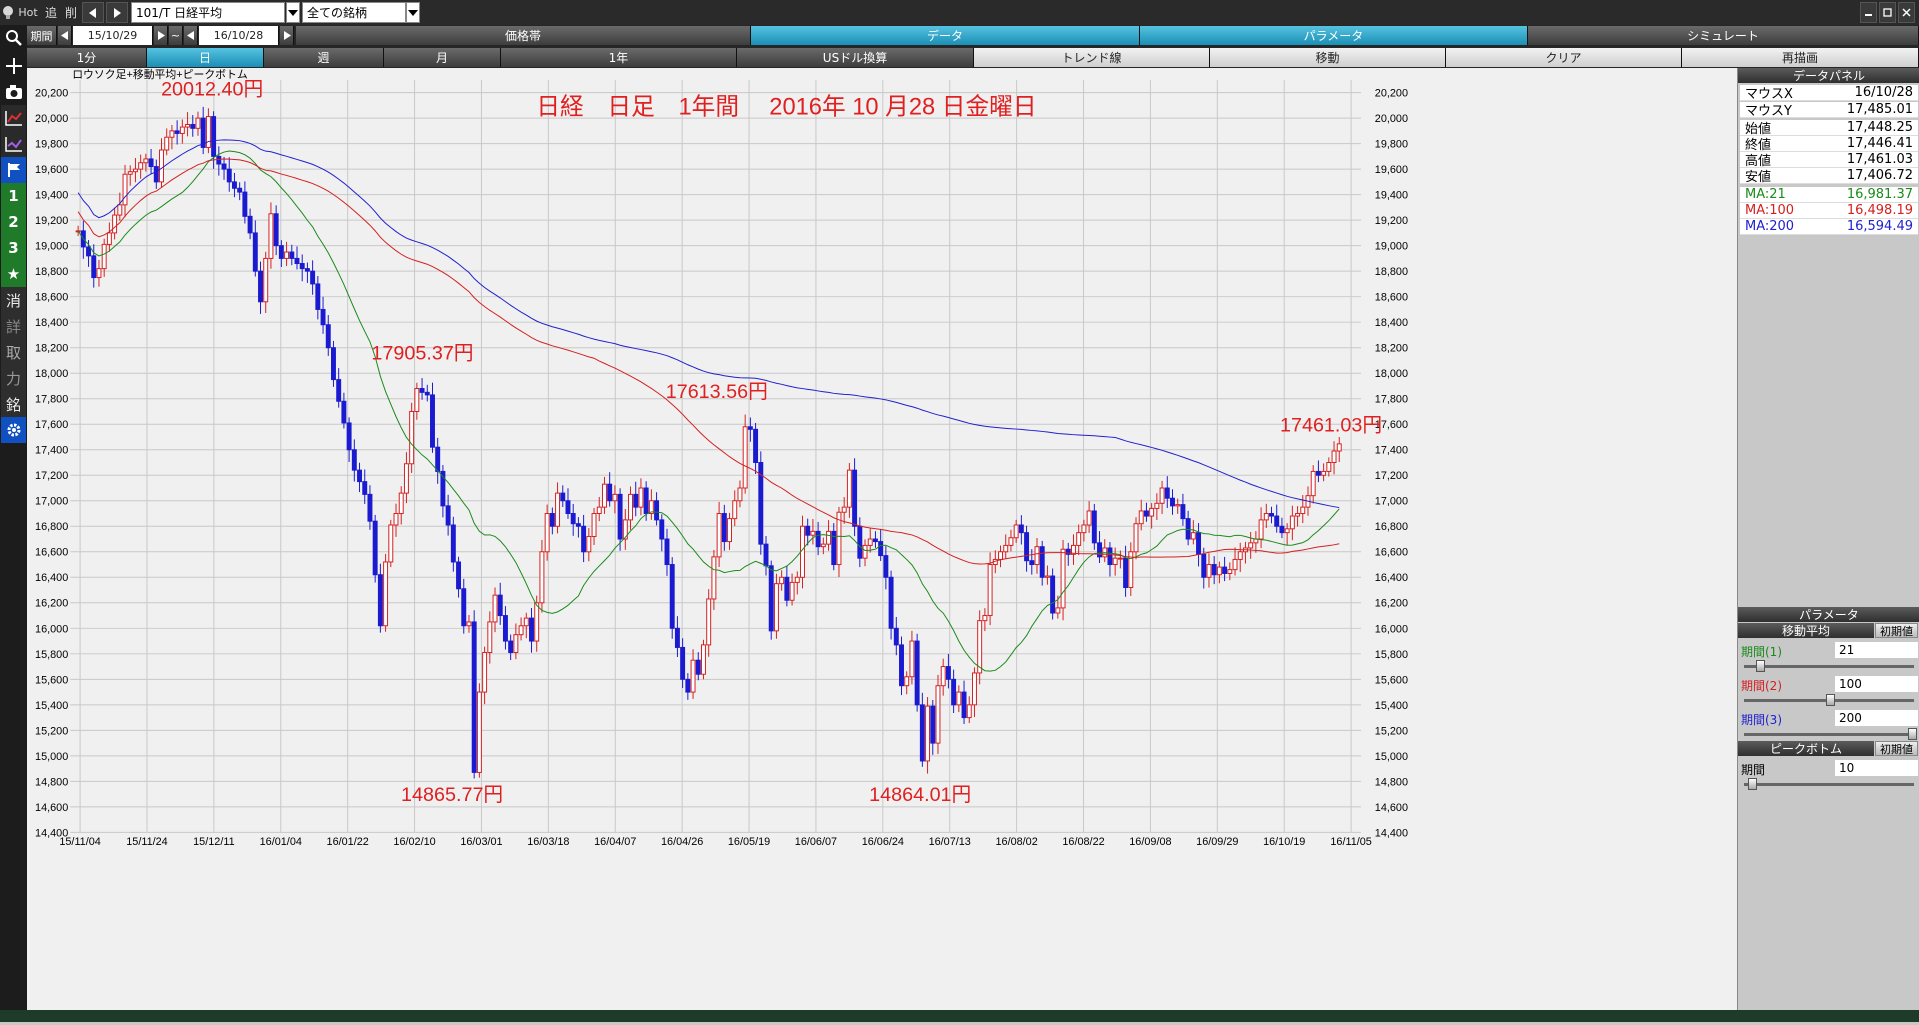 The height and width of the screenshot is (1025, 1919). I want to click on input-button: 力, so click(13, 378).